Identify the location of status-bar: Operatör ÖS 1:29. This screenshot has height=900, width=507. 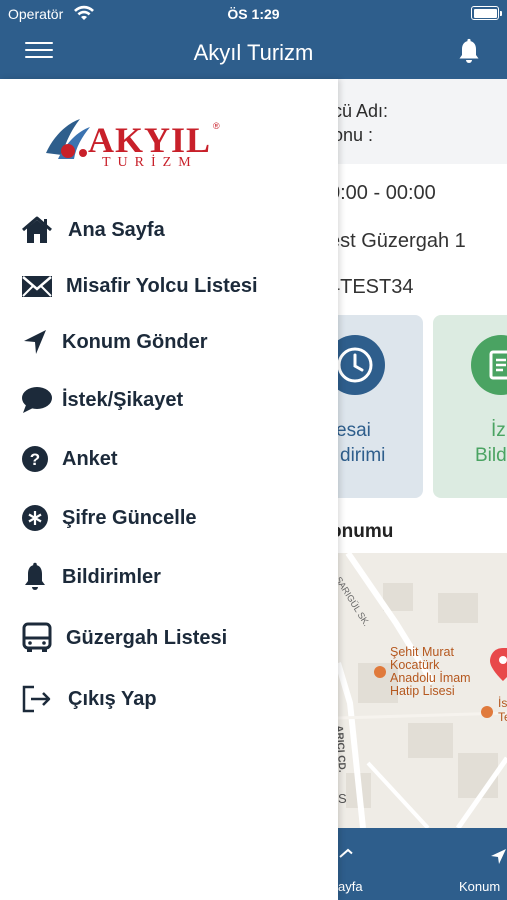
(253, 14).